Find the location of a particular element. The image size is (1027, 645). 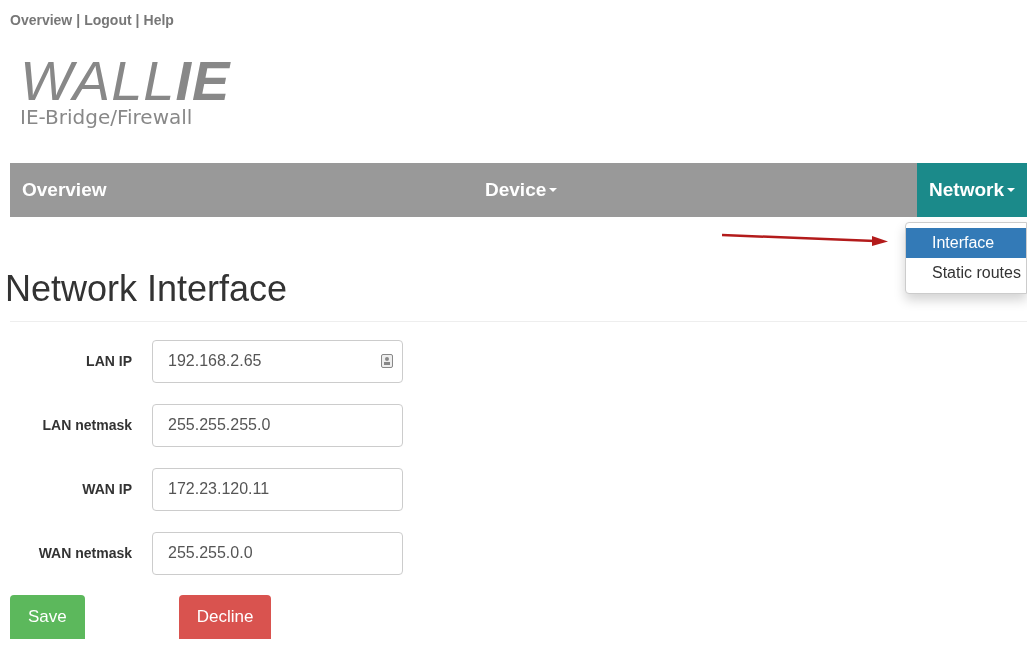

save-button: Save is located at coordinates (47, 616).